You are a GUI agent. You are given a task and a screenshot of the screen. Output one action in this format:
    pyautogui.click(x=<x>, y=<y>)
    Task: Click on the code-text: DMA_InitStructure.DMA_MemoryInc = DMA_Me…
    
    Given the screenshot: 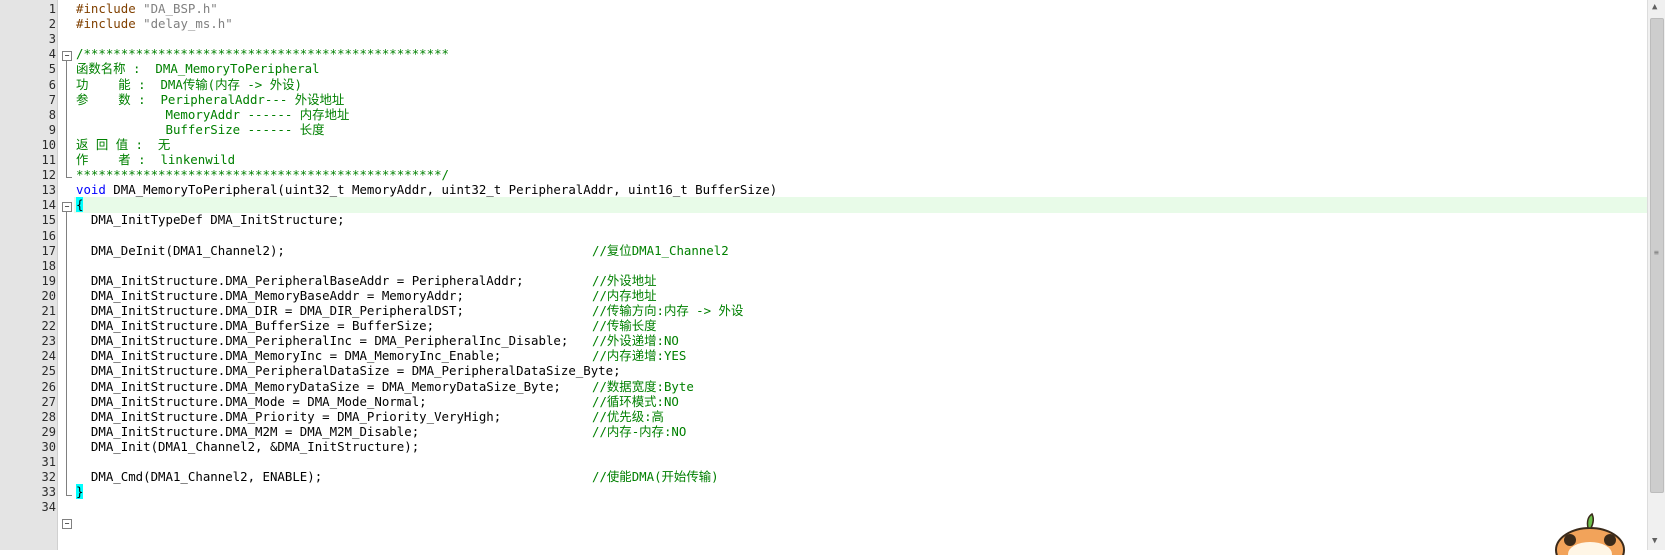 What is the action you would take?
    pyautogui.click(x=289, y=356)
    